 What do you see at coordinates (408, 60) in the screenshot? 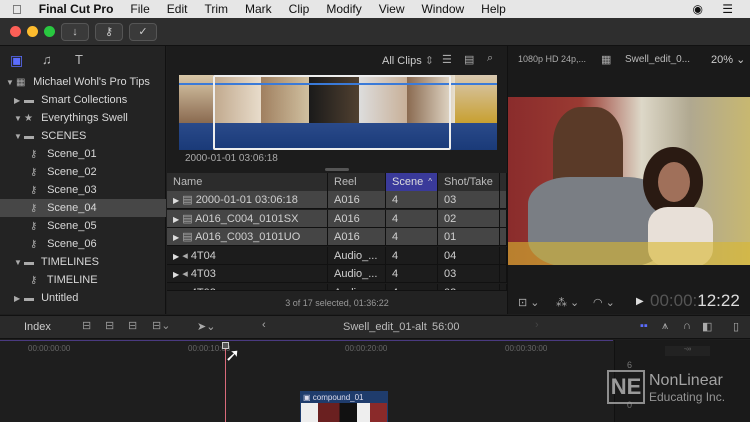
I see `clip-filter-dropdown: All Clips ⇕` at bounding box center [408, 60].